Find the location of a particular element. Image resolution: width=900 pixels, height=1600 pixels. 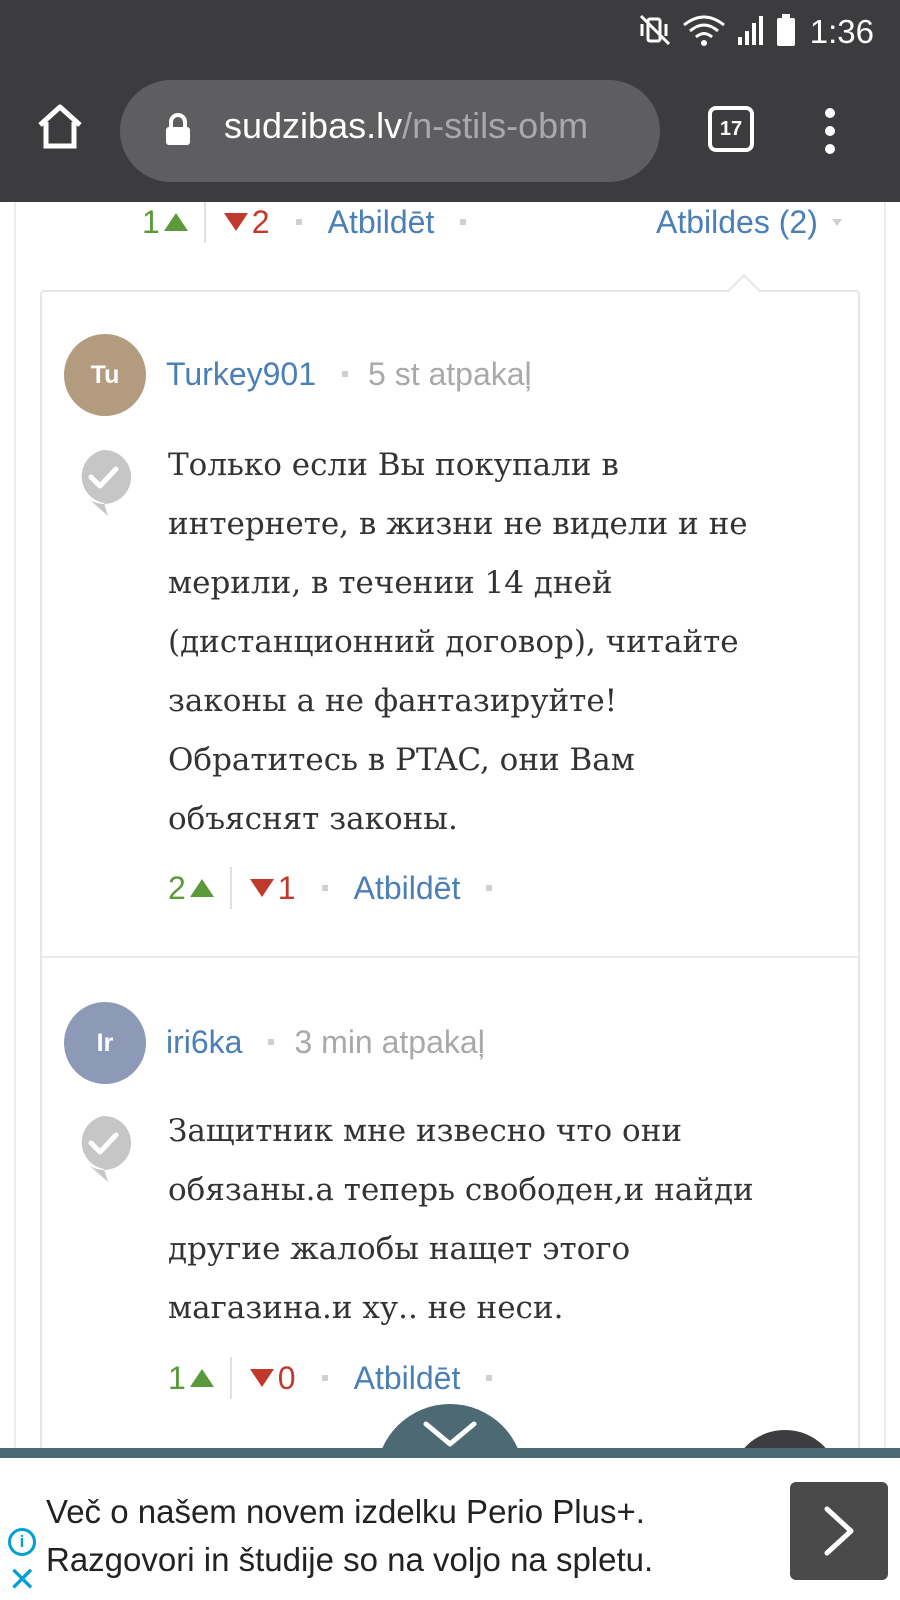

replies-toggle: Atbildes (2) is located at coordinates (749, 222).